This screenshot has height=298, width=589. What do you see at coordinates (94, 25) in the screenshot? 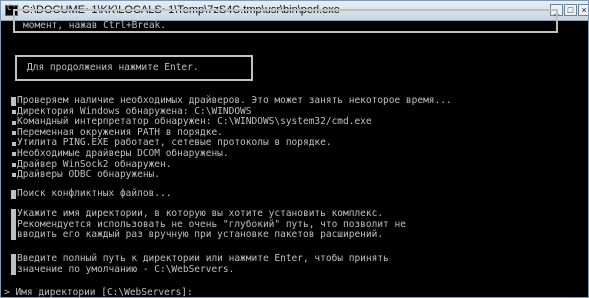
I see `top-box-line: момент, нажав Ctrl+Break.` at bounding box center [94, 25].